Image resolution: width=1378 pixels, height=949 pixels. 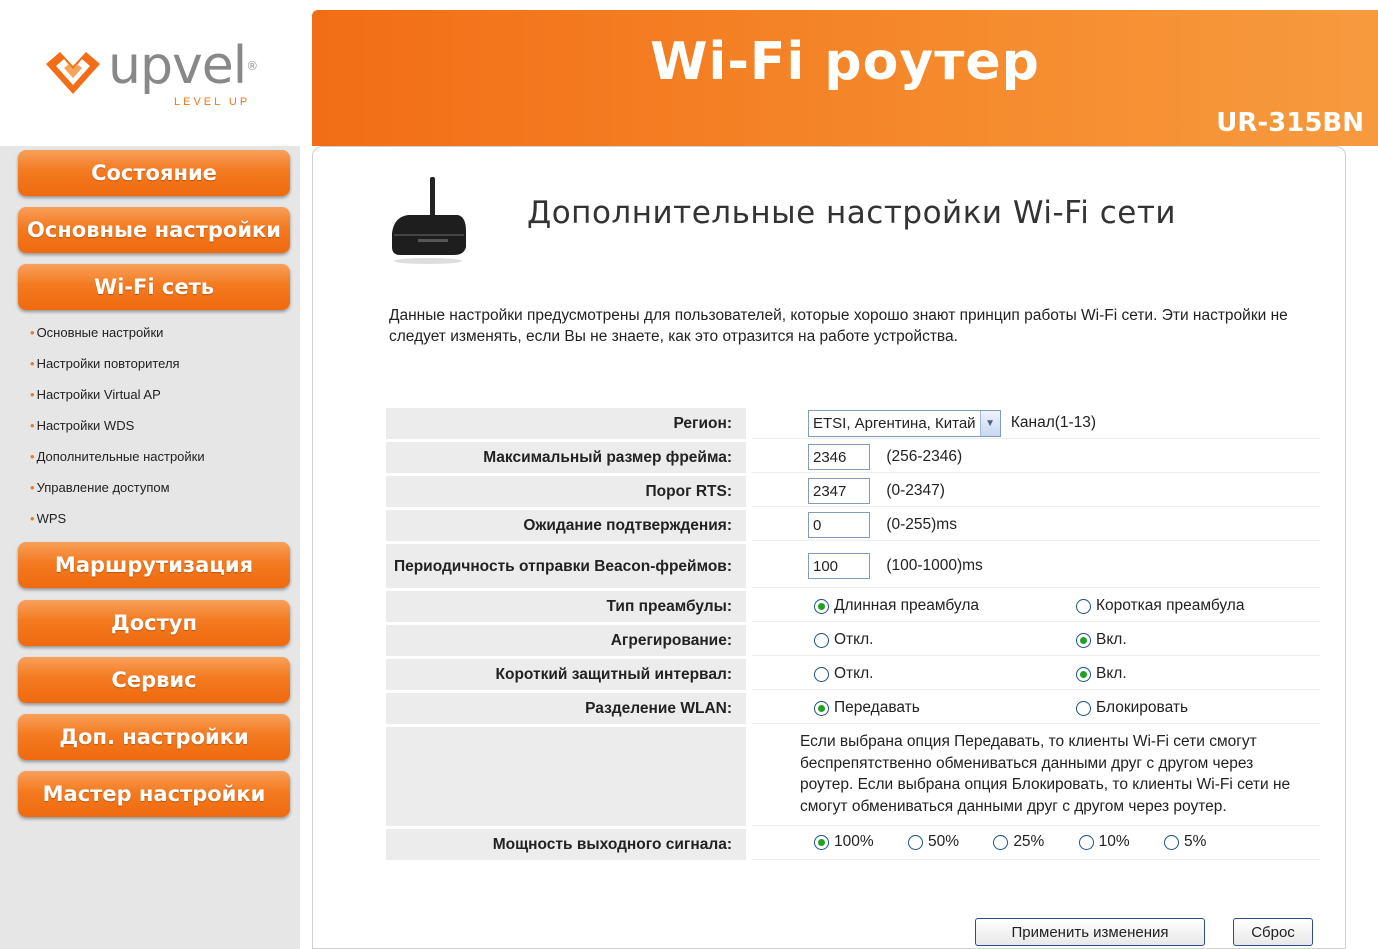 I want to click on logo-area: upvel® LEVEL UP, so click(x=156, y=72).